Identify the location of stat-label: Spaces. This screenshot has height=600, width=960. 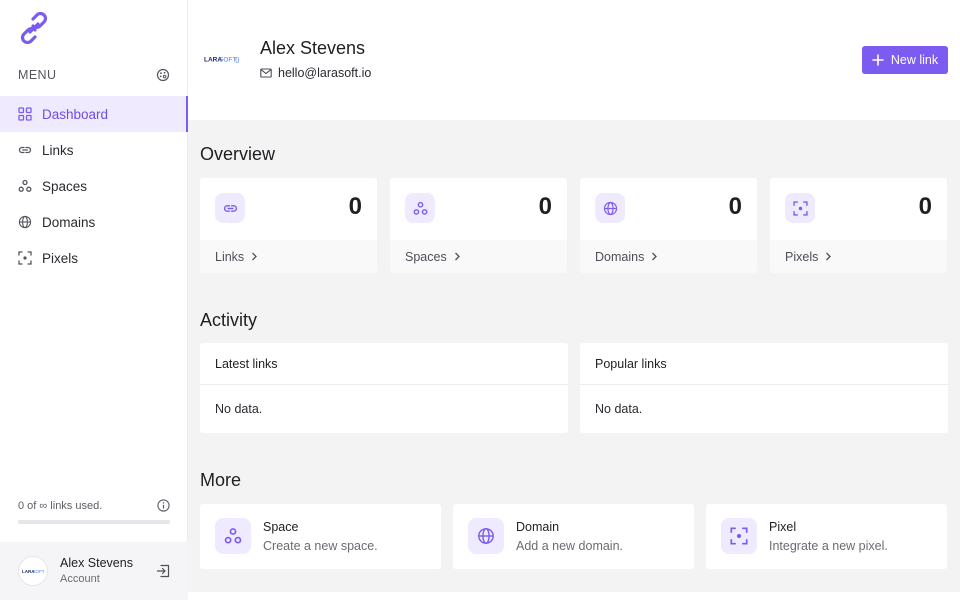
(426, 256).